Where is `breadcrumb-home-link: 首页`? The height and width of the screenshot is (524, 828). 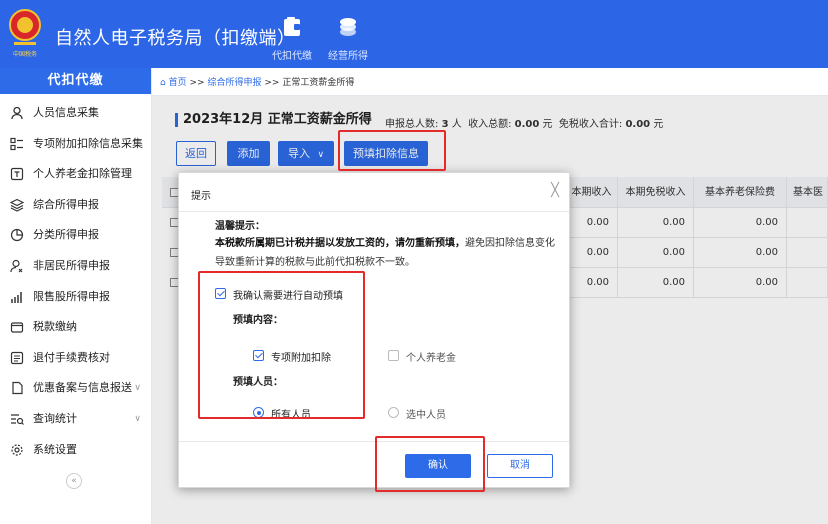 breadcrumb-home-link: 首页 is located at coordinates (178, 83).